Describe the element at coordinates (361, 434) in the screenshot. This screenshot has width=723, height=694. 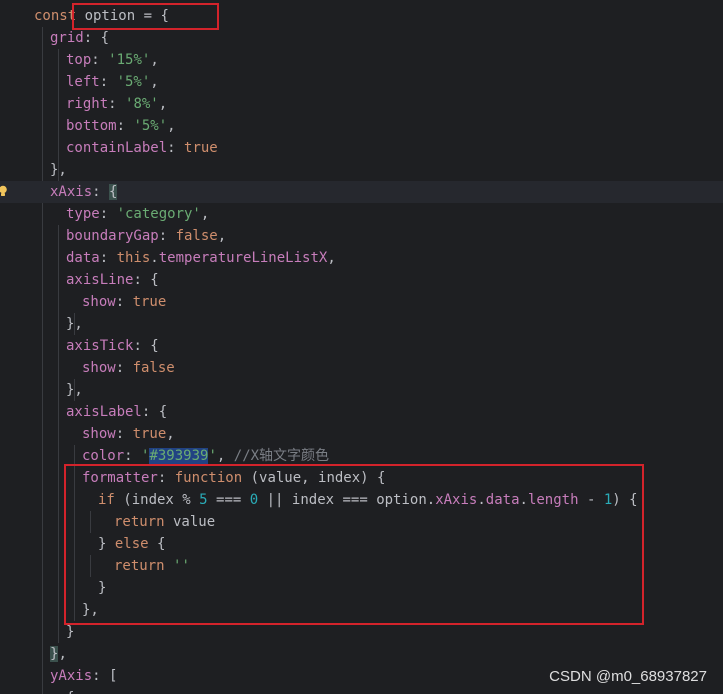
I see `code-line: show: true,` at that location.